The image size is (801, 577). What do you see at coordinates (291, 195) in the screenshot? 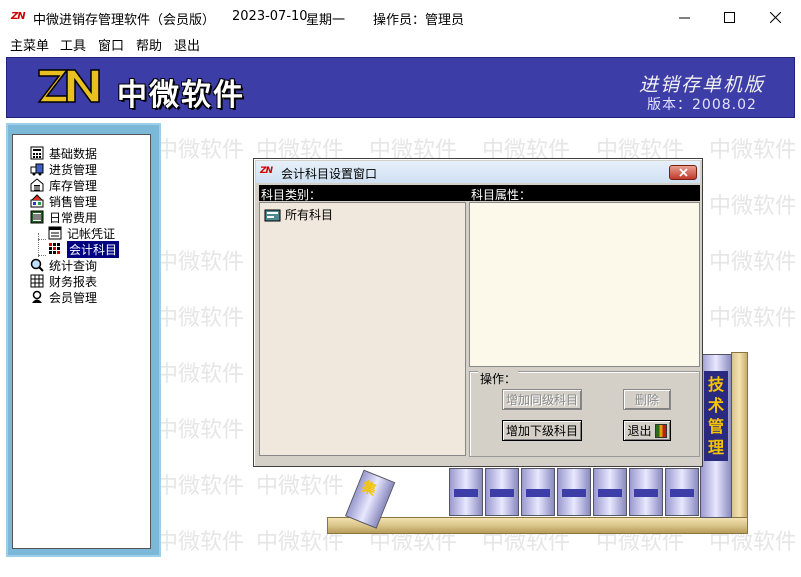
I see `category-header: 科目类别：` at bounding box center [291, 195].